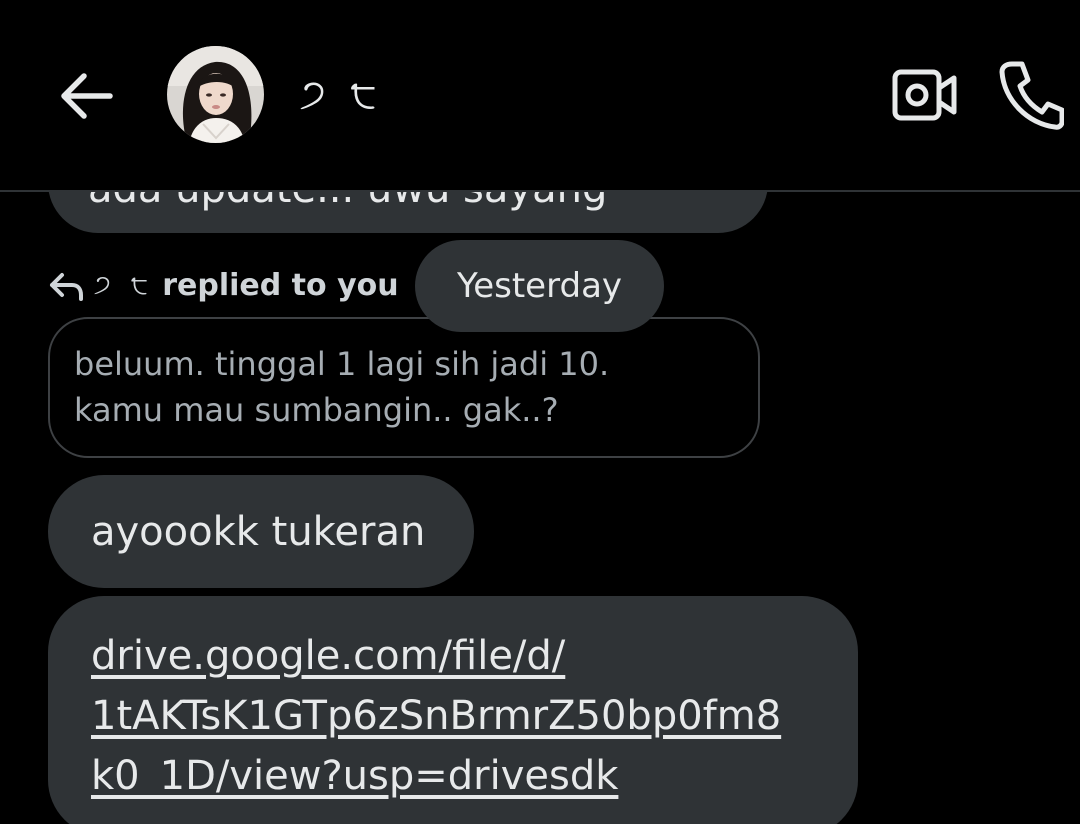  I want to click on phone-icon, so click(1032, 95).